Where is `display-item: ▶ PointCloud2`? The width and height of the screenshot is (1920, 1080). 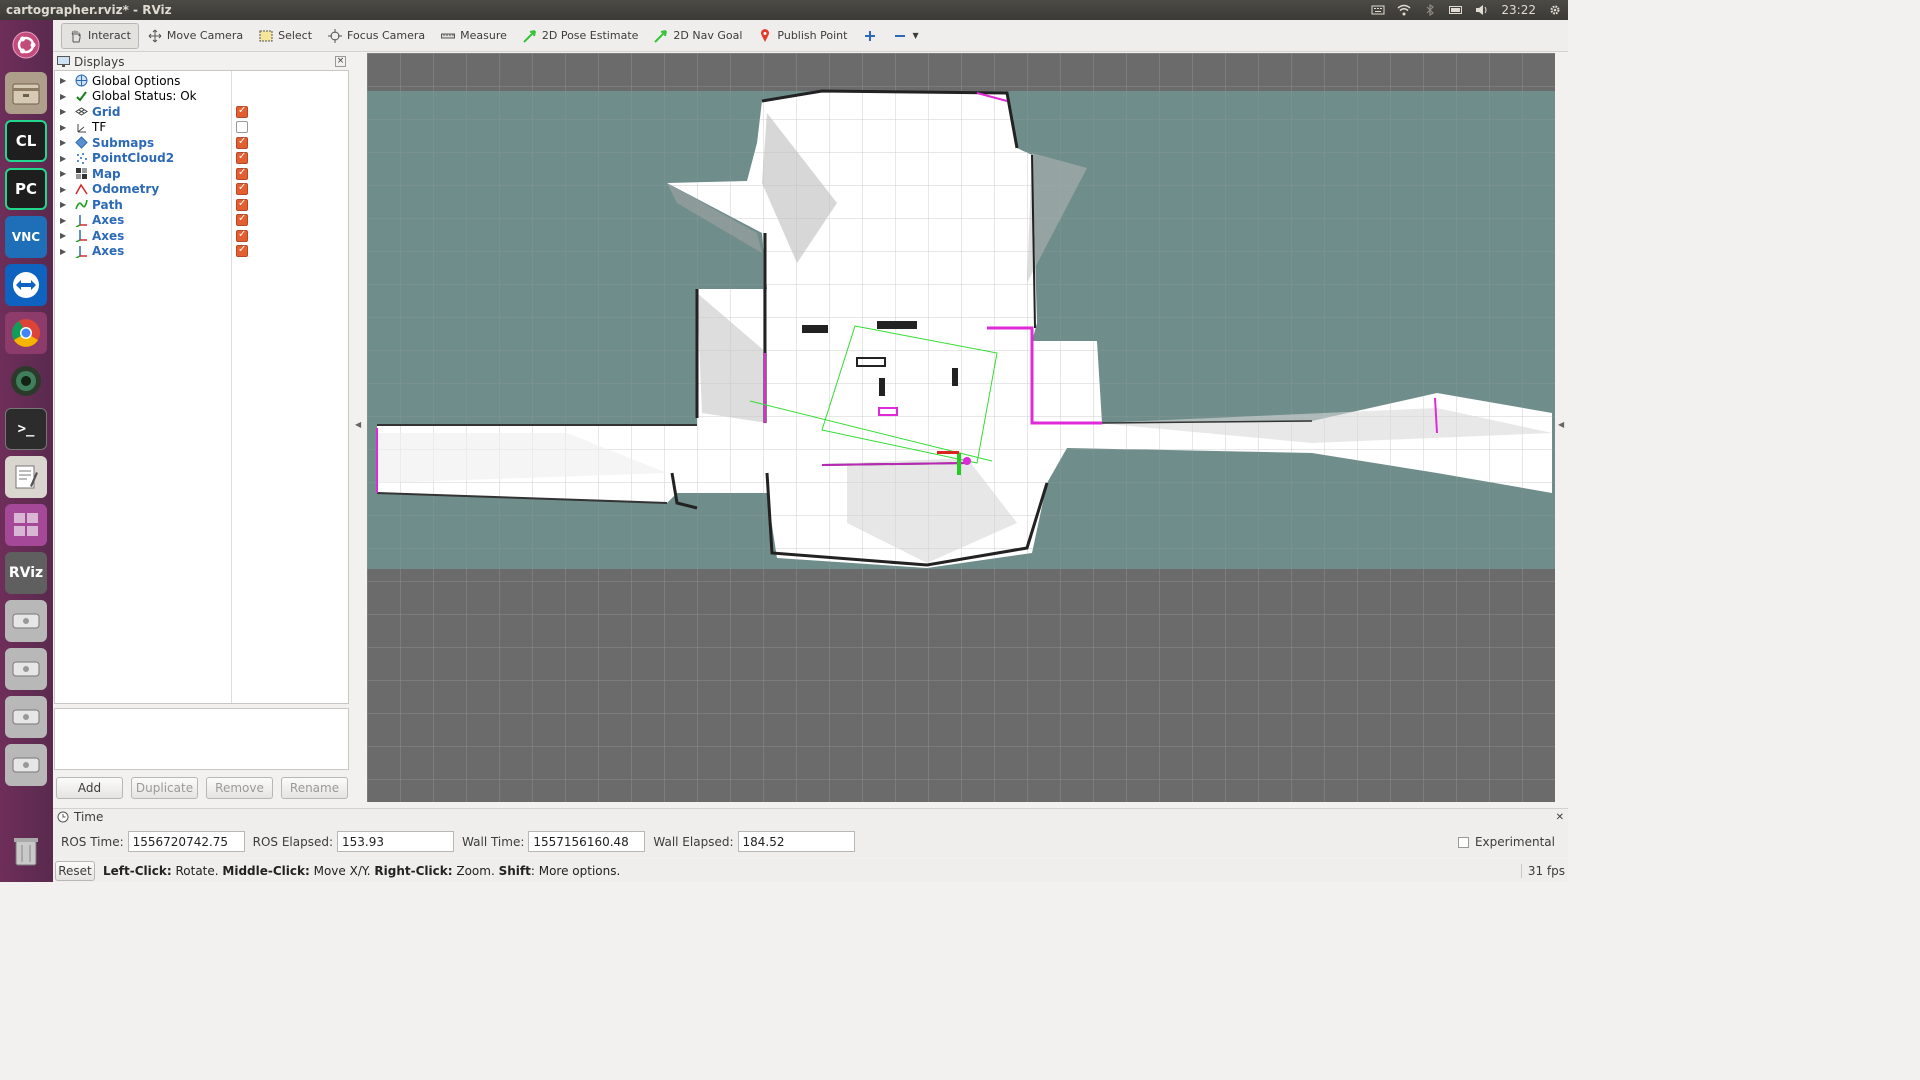 display-item: ▶ PointCloud2 is located at coordinates (201, 158).